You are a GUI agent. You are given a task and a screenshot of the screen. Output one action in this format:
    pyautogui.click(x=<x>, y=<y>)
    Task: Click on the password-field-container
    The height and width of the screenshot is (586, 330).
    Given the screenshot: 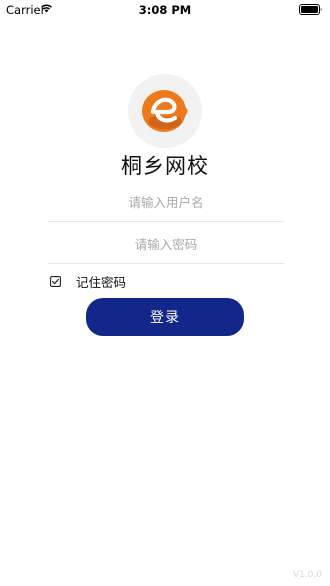 What is the action you would take?
    pyautogui.click(x=166, y=245)
    